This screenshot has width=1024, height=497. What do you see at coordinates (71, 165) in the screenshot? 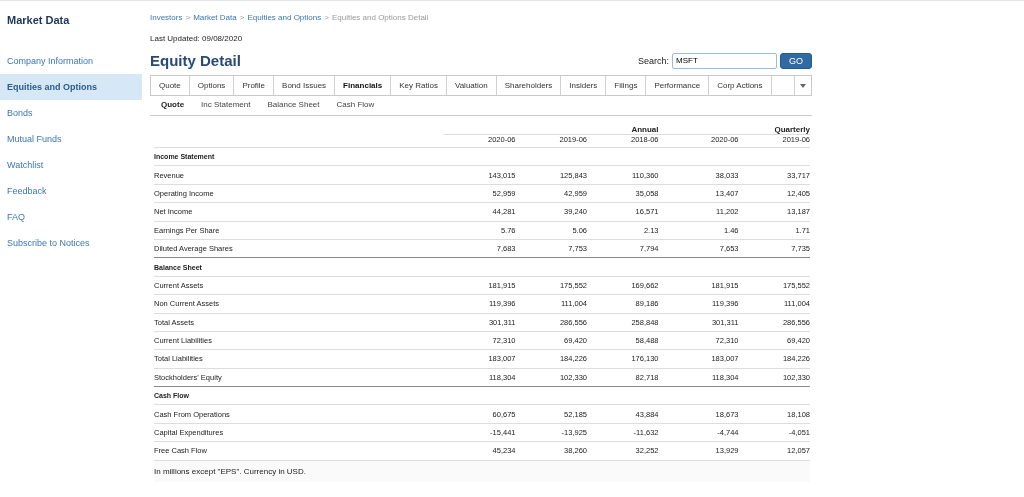
I see `sidebar-item: Watchlist` at bounding box center [71, 165].